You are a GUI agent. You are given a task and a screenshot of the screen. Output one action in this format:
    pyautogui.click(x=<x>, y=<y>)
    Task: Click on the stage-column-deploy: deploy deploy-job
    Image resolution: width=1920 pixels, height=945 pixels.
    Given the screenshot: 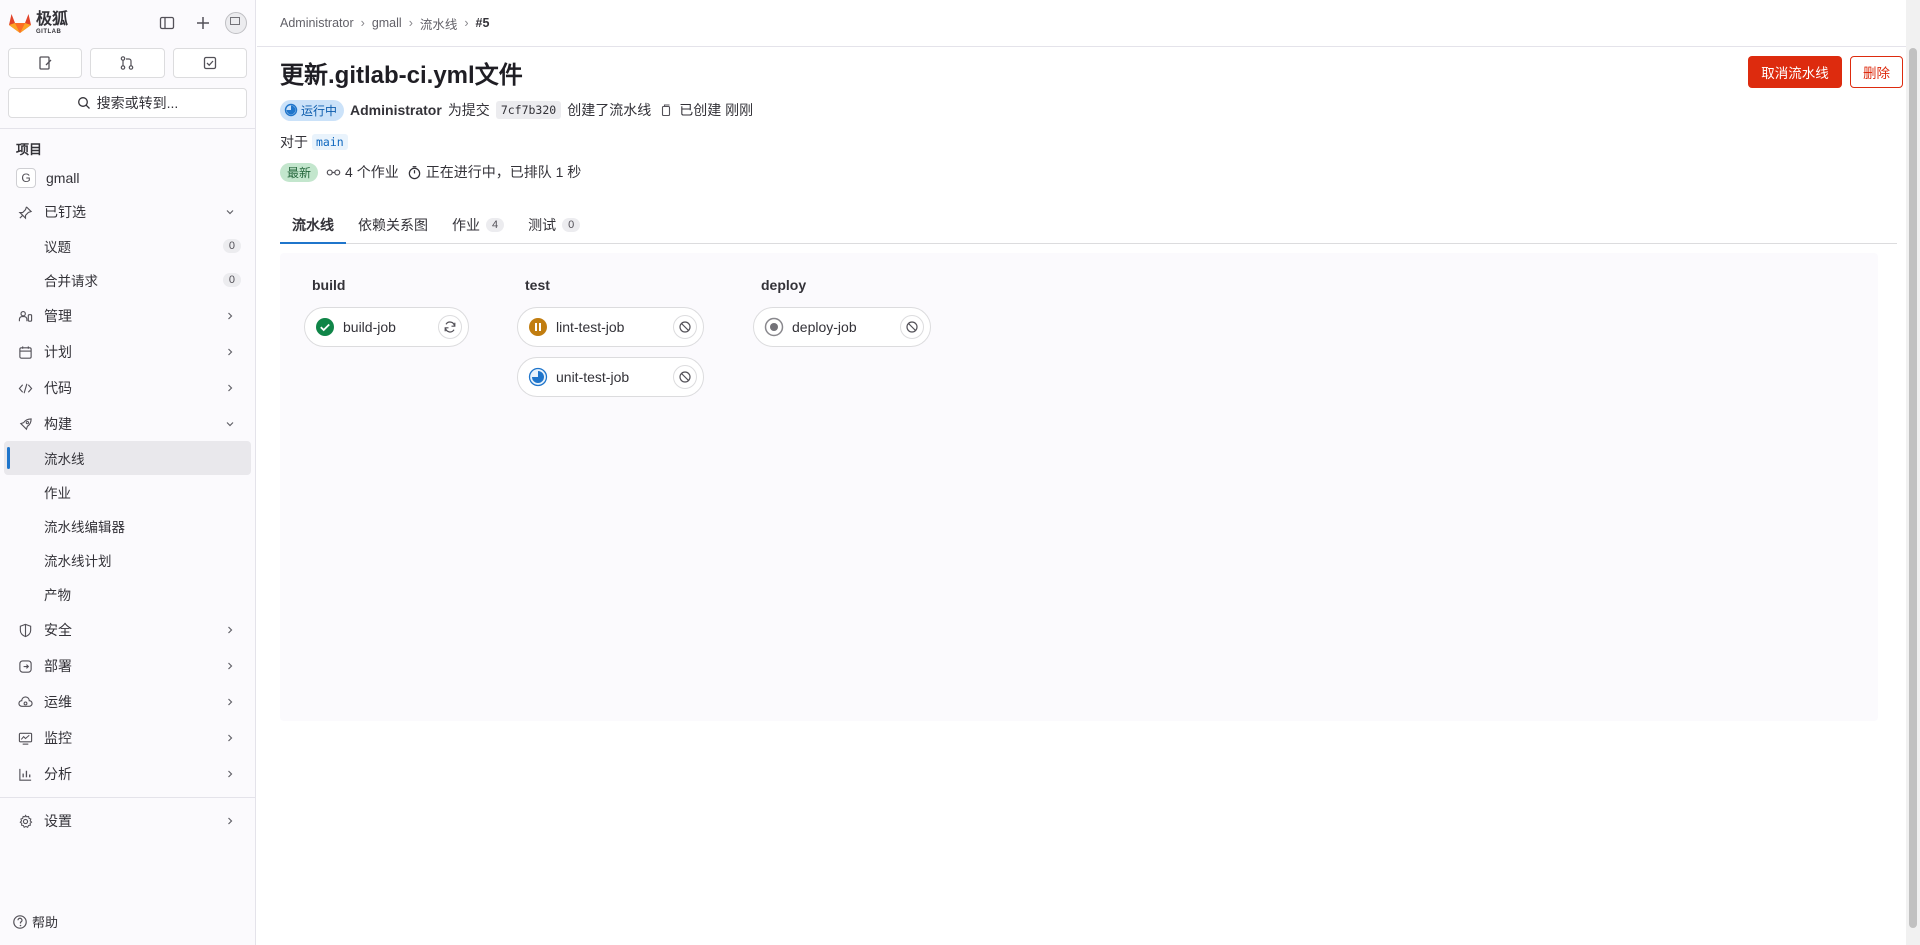 What is the action you would take?
    pyautogui.click(x=842, y=312)
    